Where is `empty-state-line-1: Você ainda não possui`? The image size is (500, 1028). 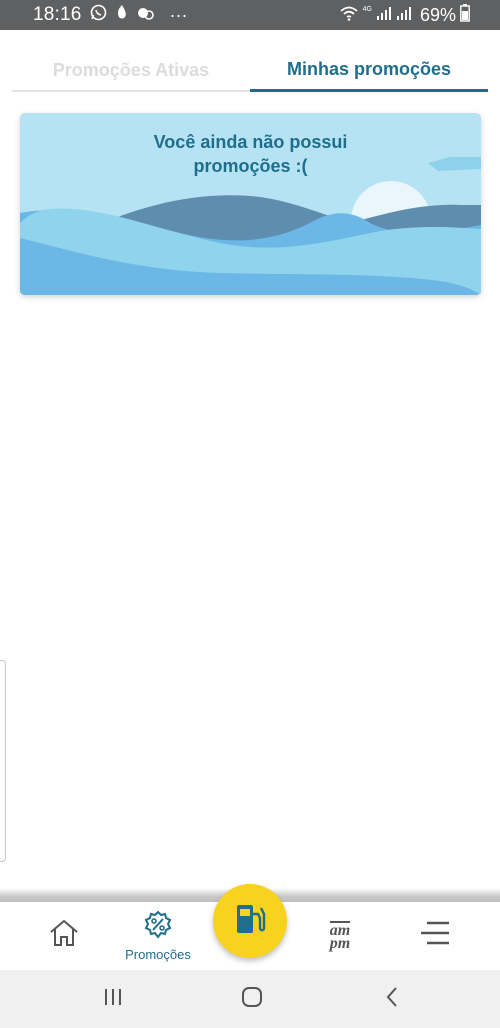 empty-state-line-1: Você ainda não possui is located at coordinates (250, 142).